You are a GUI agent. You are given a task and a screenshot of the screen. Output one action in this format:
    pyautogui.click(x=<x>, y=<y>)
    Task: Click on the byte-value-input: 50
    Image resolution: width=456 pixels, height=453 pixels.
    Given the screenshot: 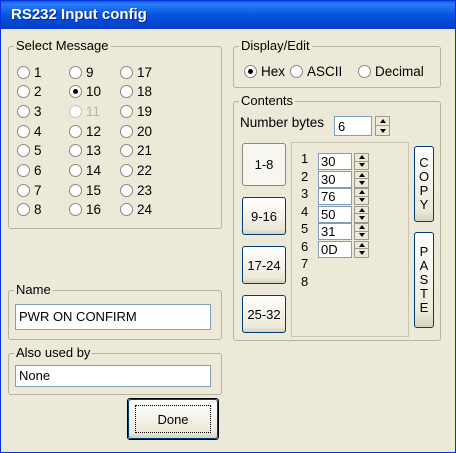 What is the action you would take?
    pyautogui.click(x=335, y=214)
    